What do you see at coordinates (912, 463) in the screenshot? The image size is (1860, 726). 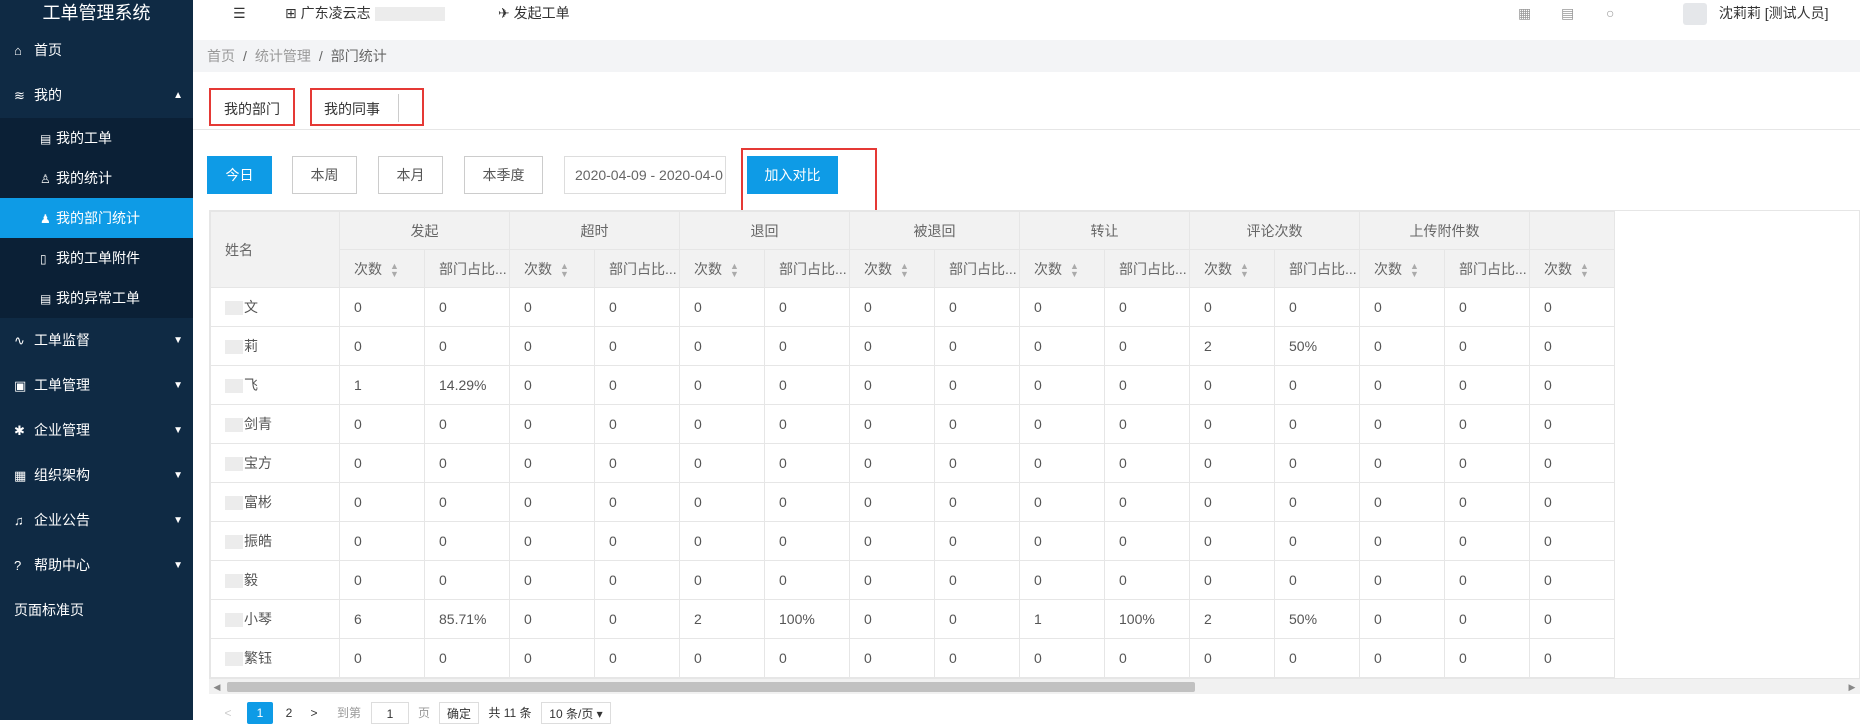 I see `table-row: 宝方 0 0 0 0 0 0 0 0 0 0 0 0 0 0 0` at bounding box center [912, 463].